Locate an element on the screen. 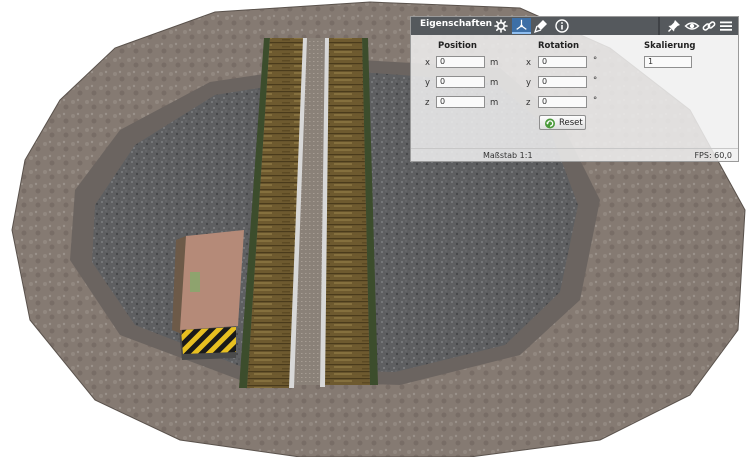 This screenshot has height=457, width=750. pin-icon is located at coordinates (674, 26).